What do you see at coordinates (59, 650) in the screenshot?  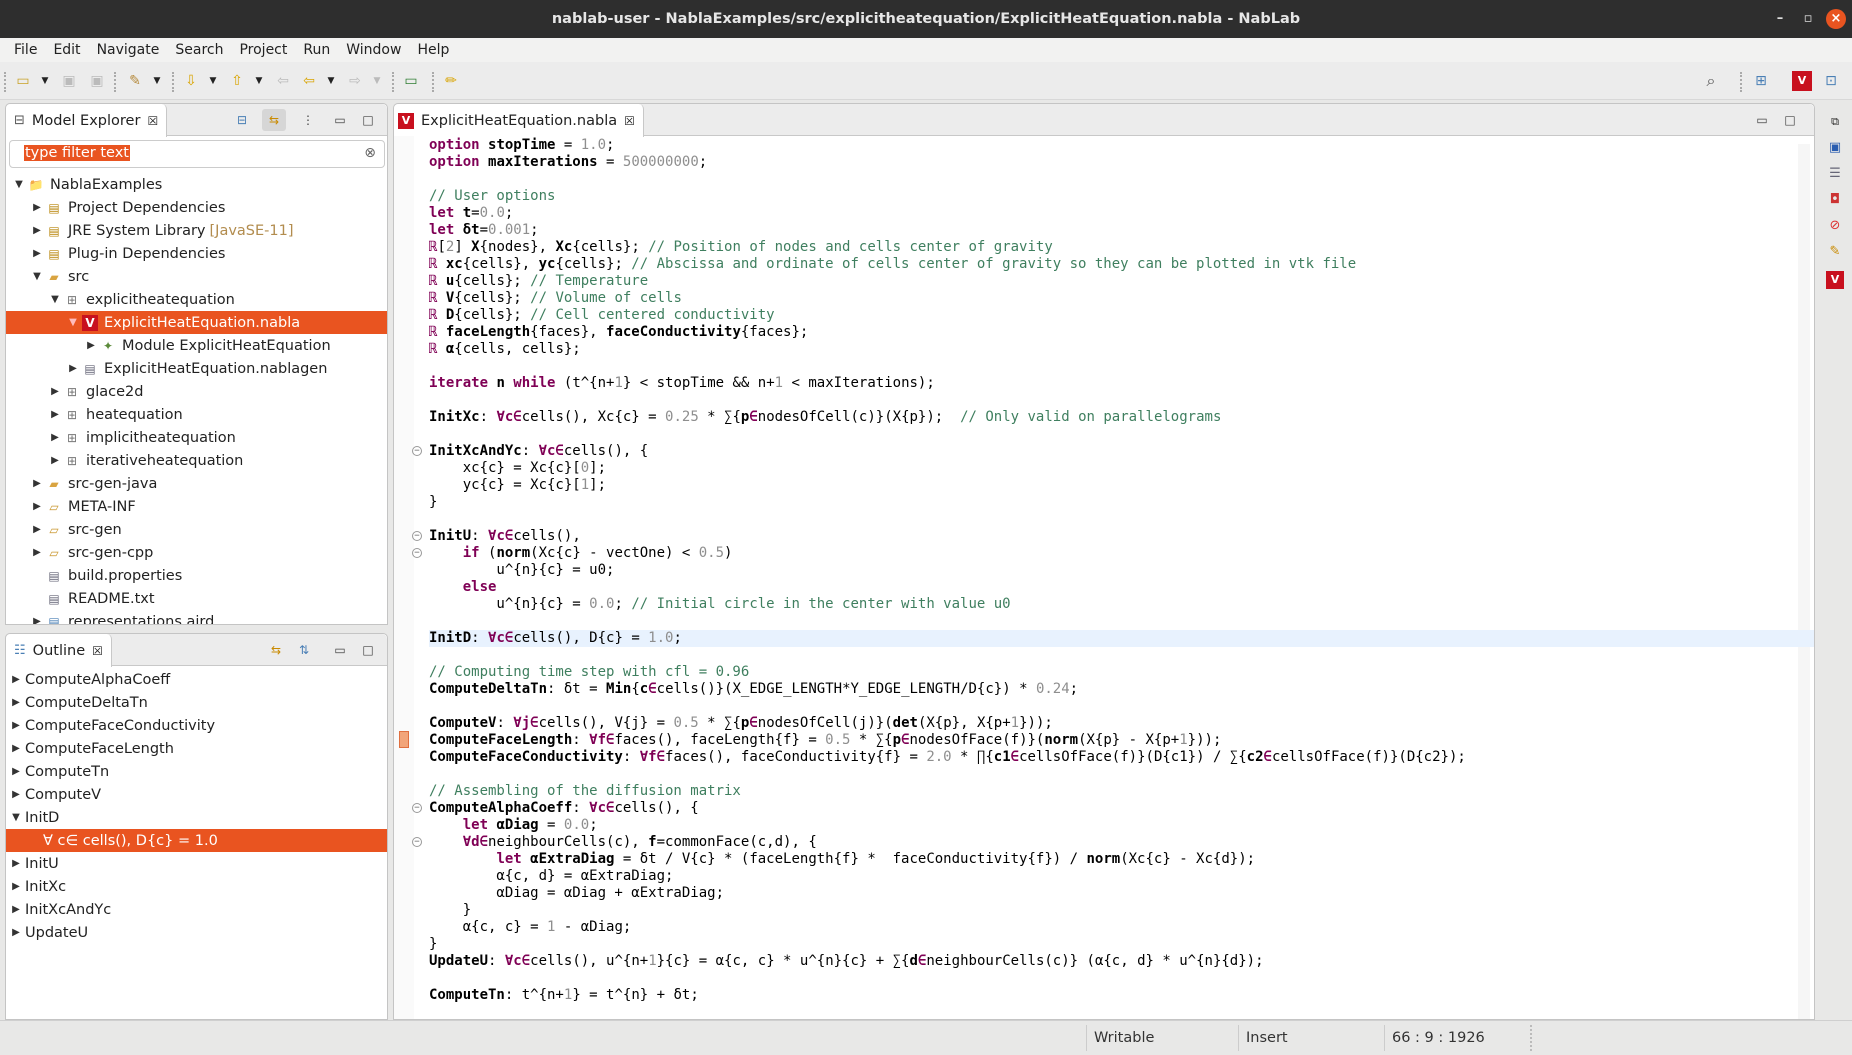 I see `tab-outline: ☷ Outline ☒` at bounding box center [59, 650].